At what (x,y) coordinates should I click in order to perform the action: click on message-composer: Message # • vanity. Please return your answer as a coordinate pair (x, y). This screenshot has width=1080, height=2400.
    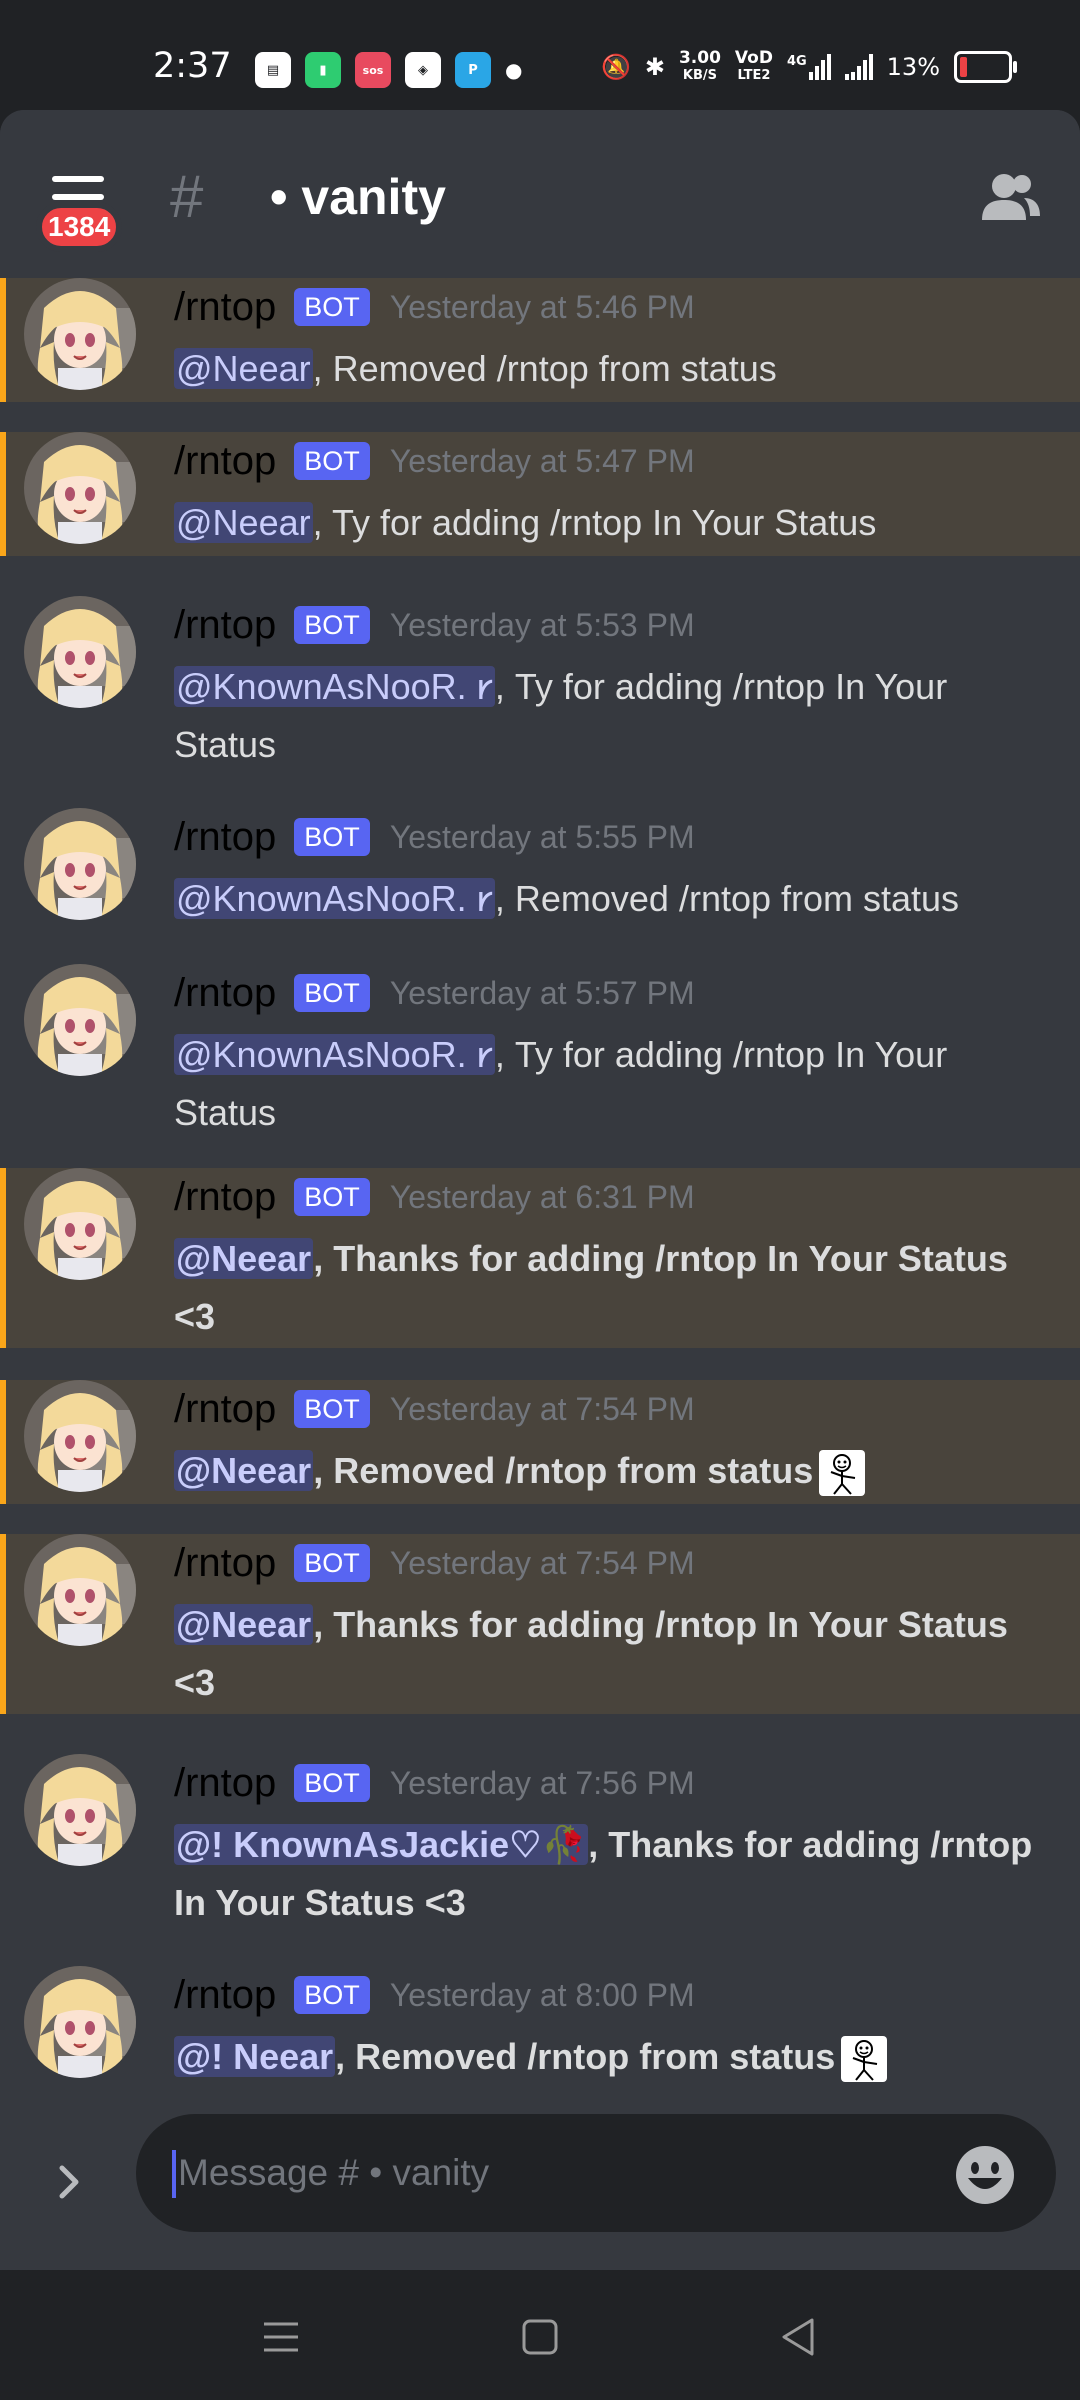
    Looking at the image, I should click on (540, 2185).